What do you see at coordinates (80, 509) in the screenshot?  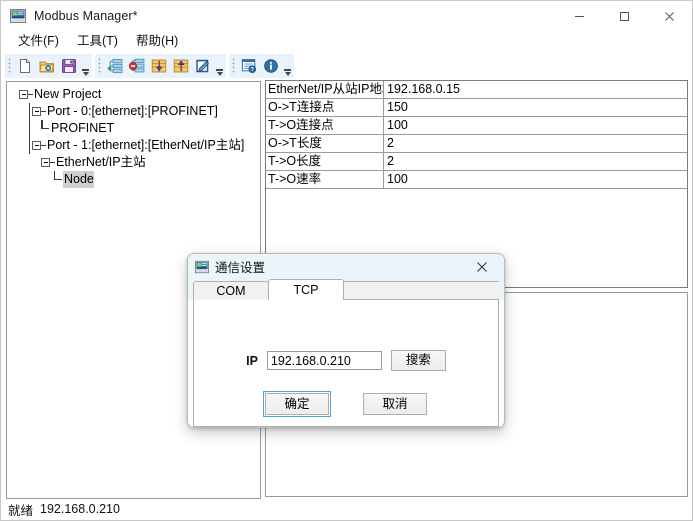 I see `status-ip: 192.168.0.210` at bounding box center [80, 509].